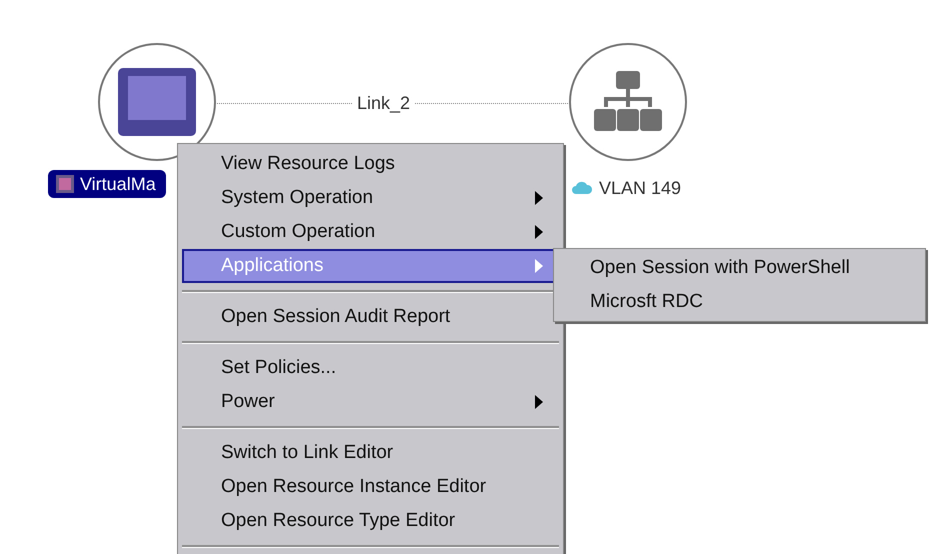 The width and height of the screenshot is (932, 554). Describe the element at coordinates (370, 232) in the screenshot. I see `menu-item: Custom Operation` at that location.